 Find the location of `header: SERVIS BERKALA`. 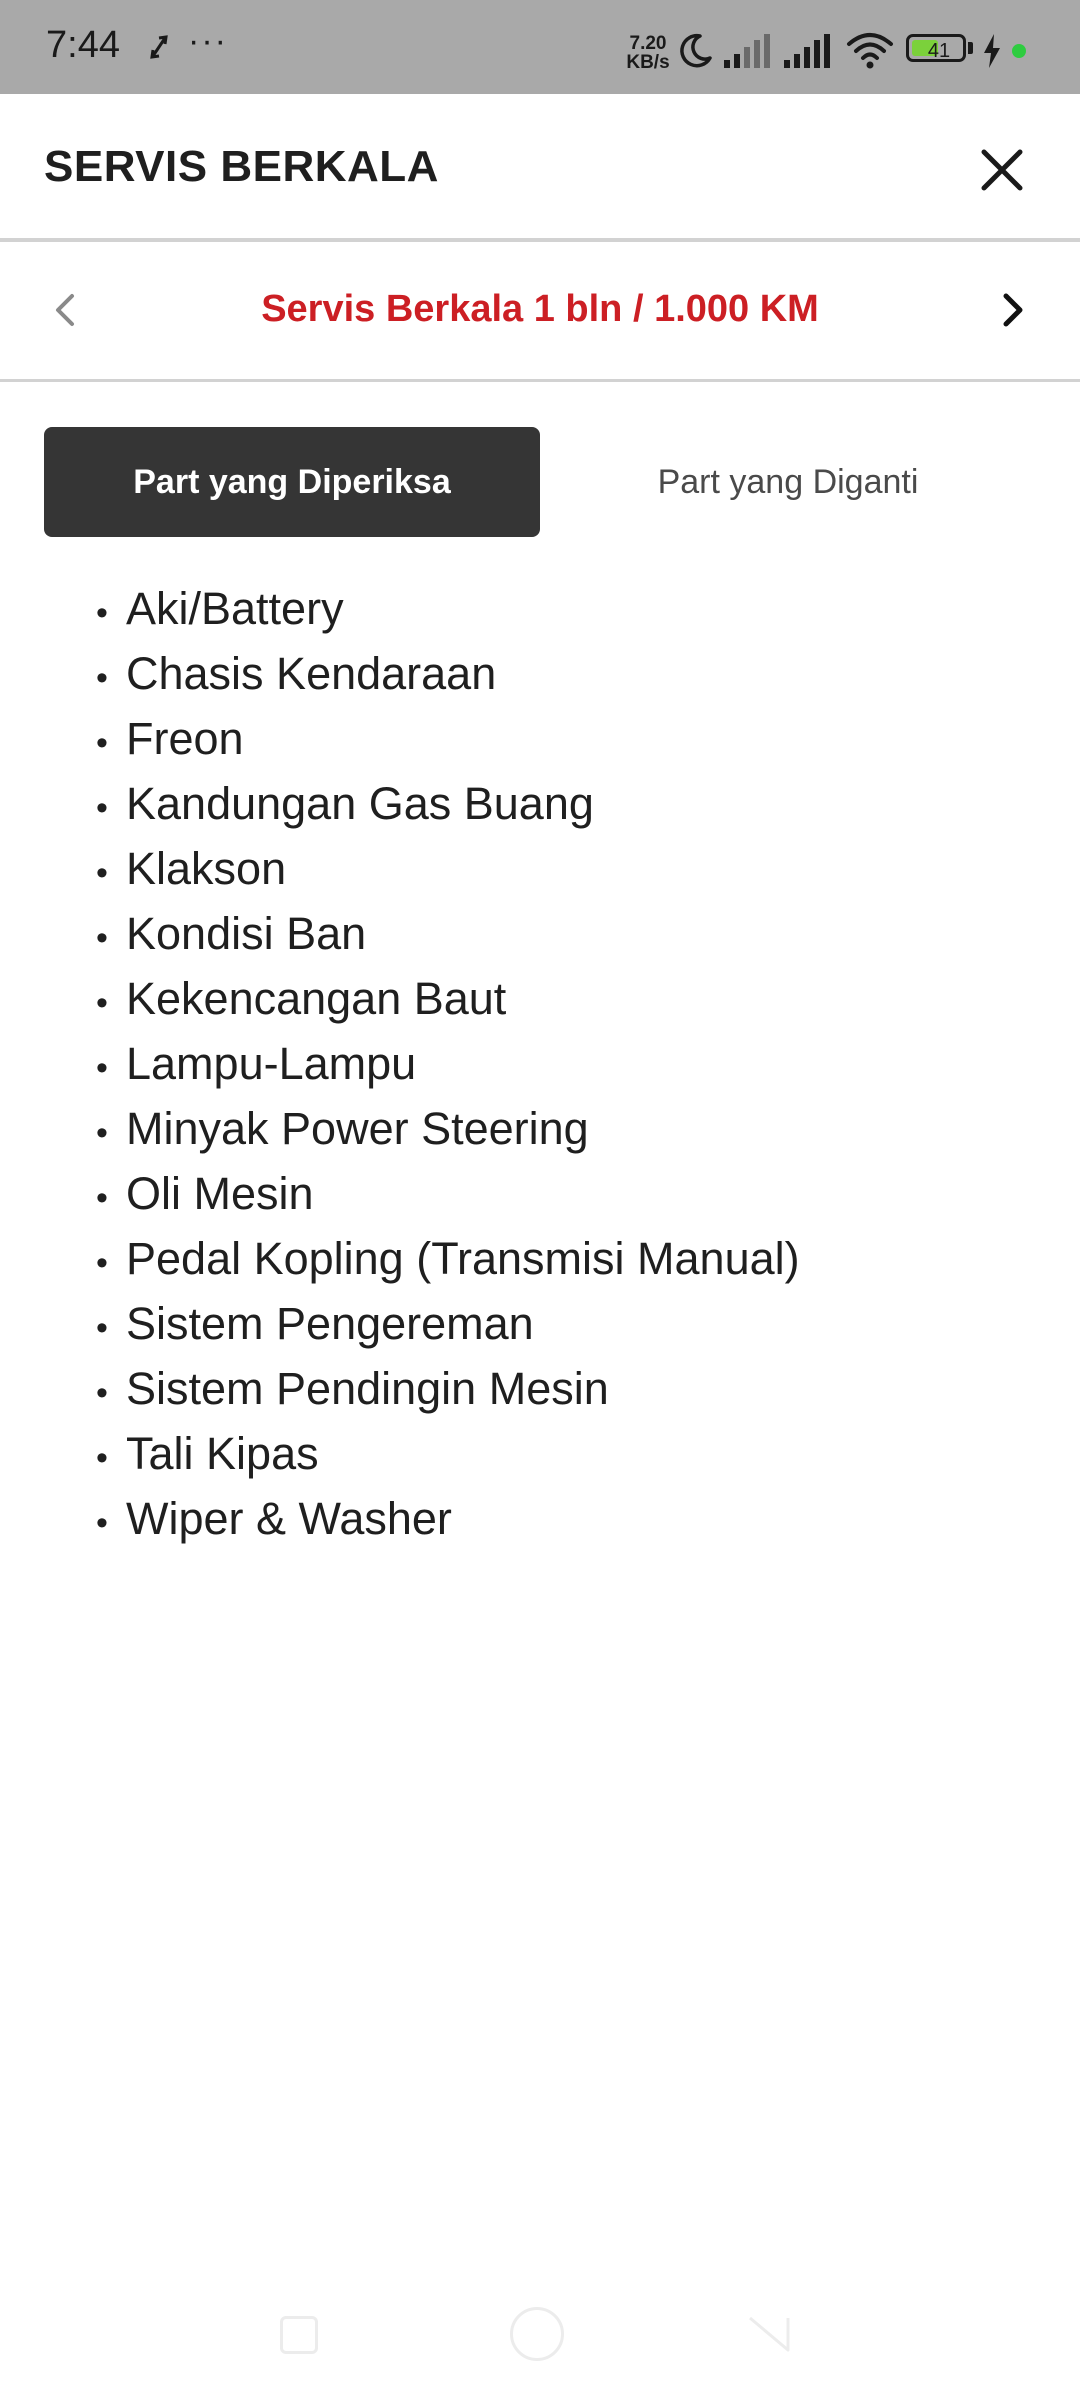

header: SERVIS BERKALA is located at coordinates (540, 168).